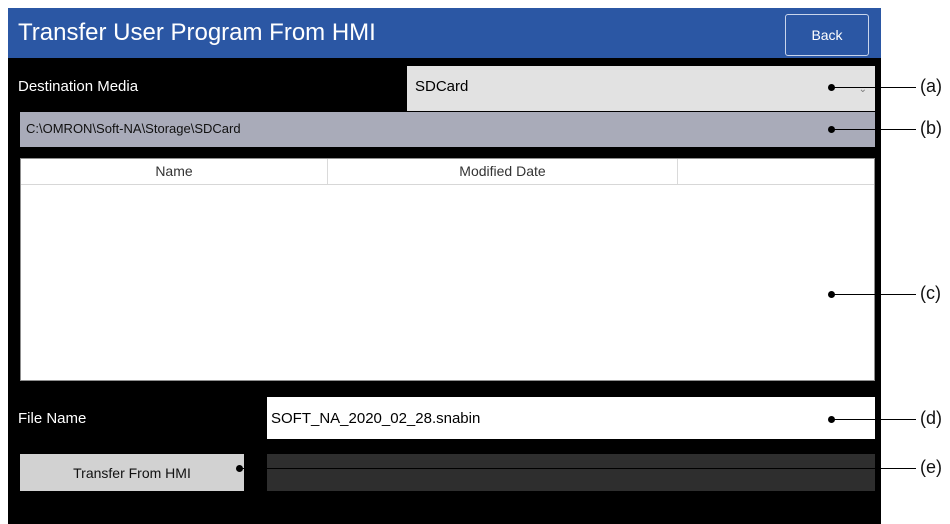  Describe the element at coordinates (444, 33) in the screenshot. I see `title-bar: Transfer User Program From HMI Back` at that location.